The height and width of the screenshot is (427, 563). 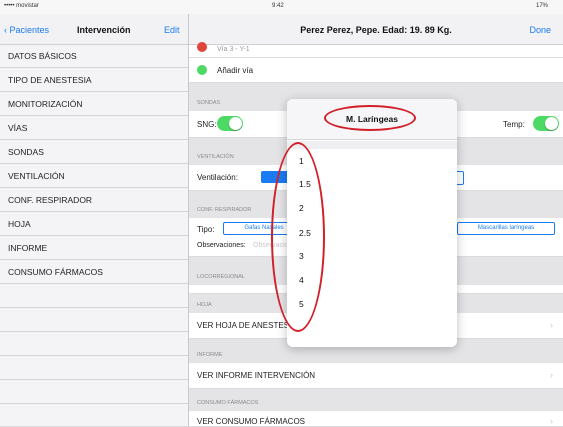 I want to click on observaciones-label: Observaciones:, so click(x=221, y=245).